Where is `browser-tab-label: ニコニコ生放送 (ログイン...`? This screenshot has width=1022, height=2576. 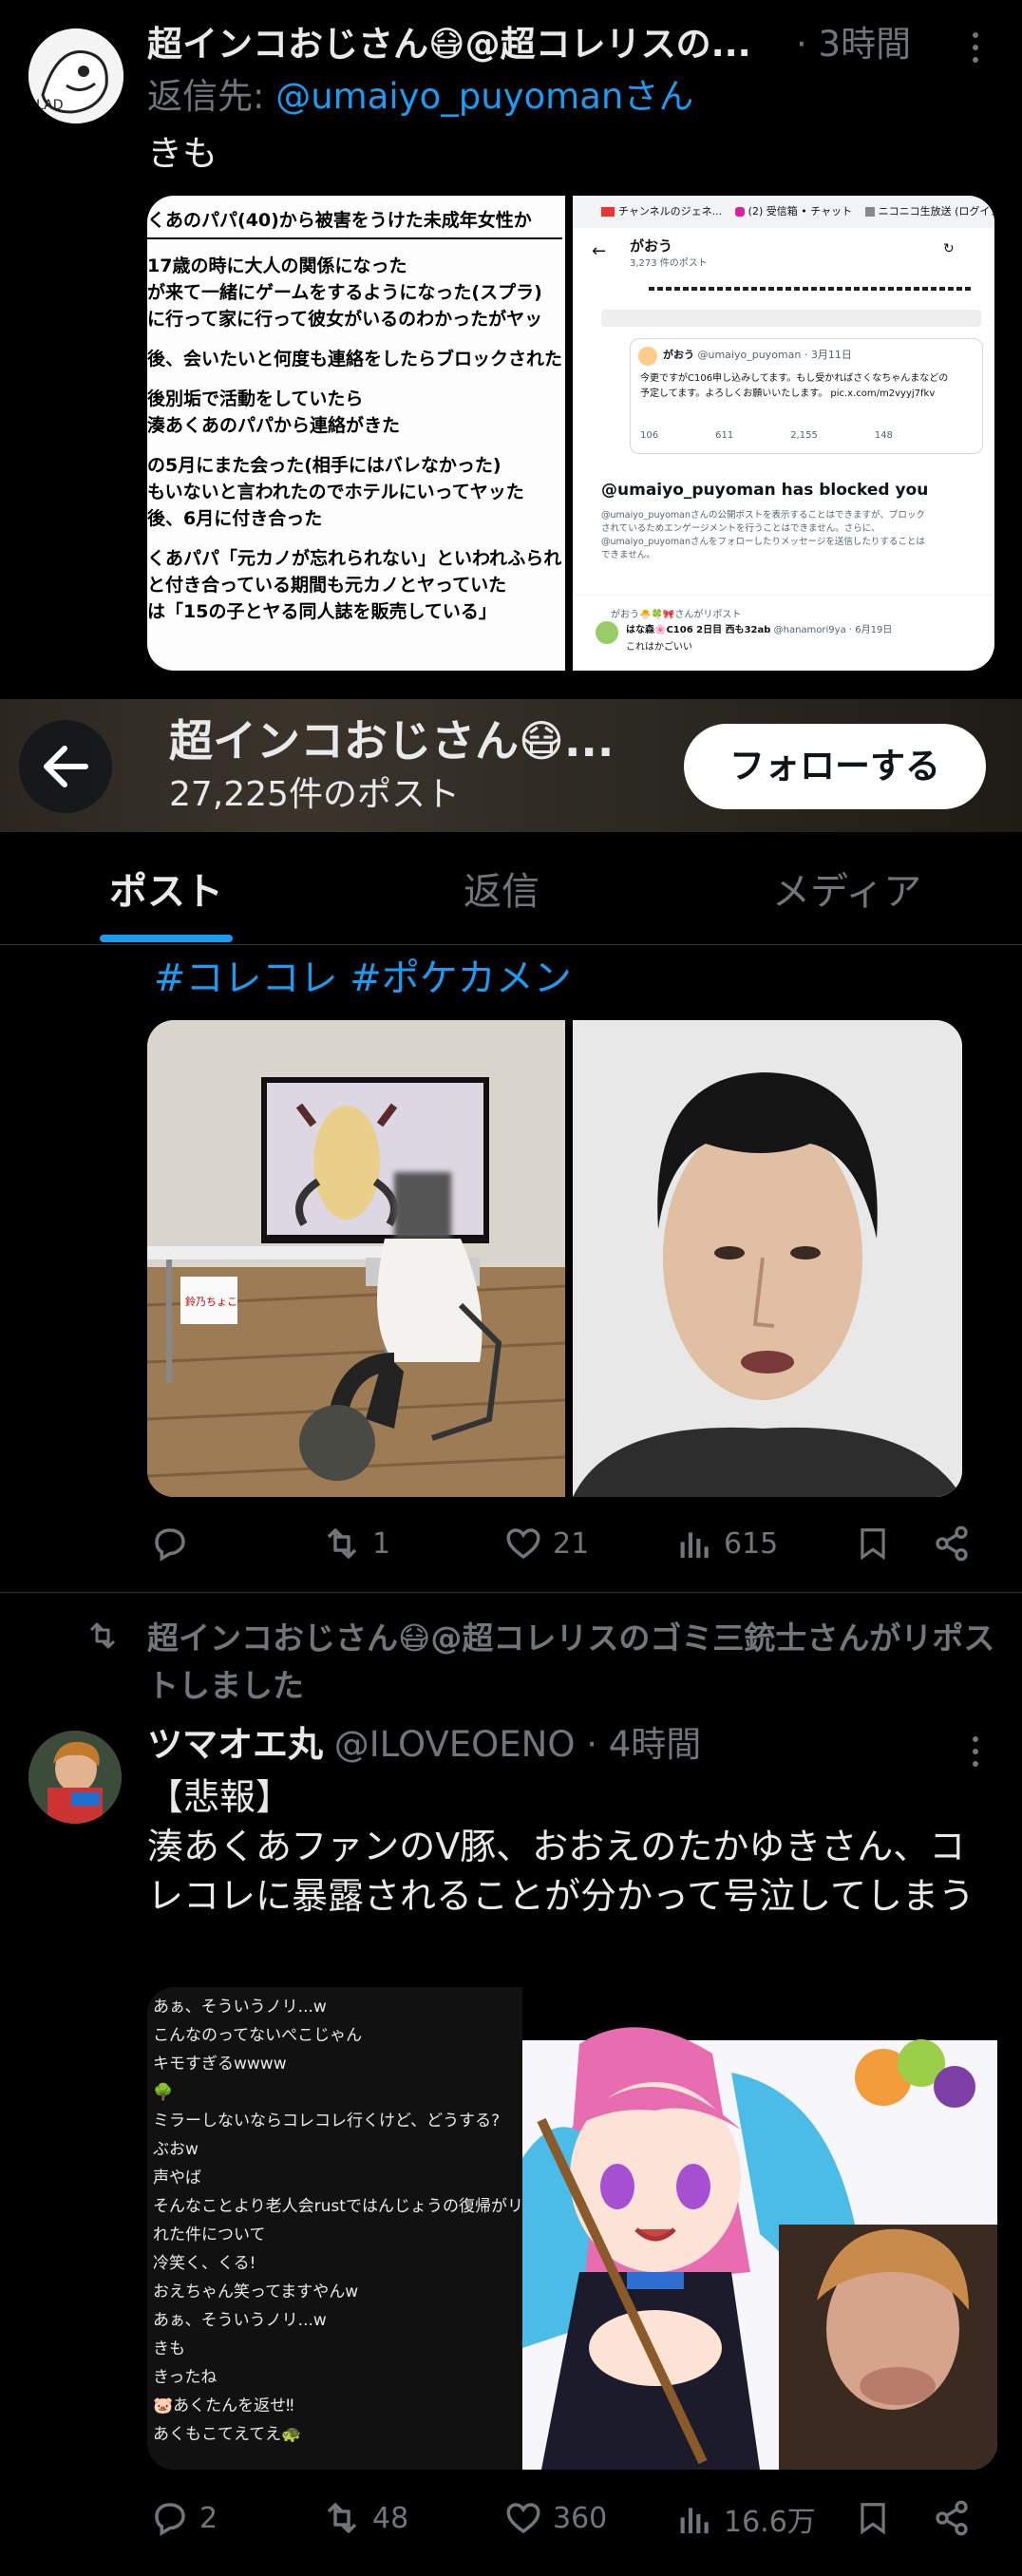
browser-tab-label: ニコニコ生放送 (ログイン... is located at coordinates (936, 211).